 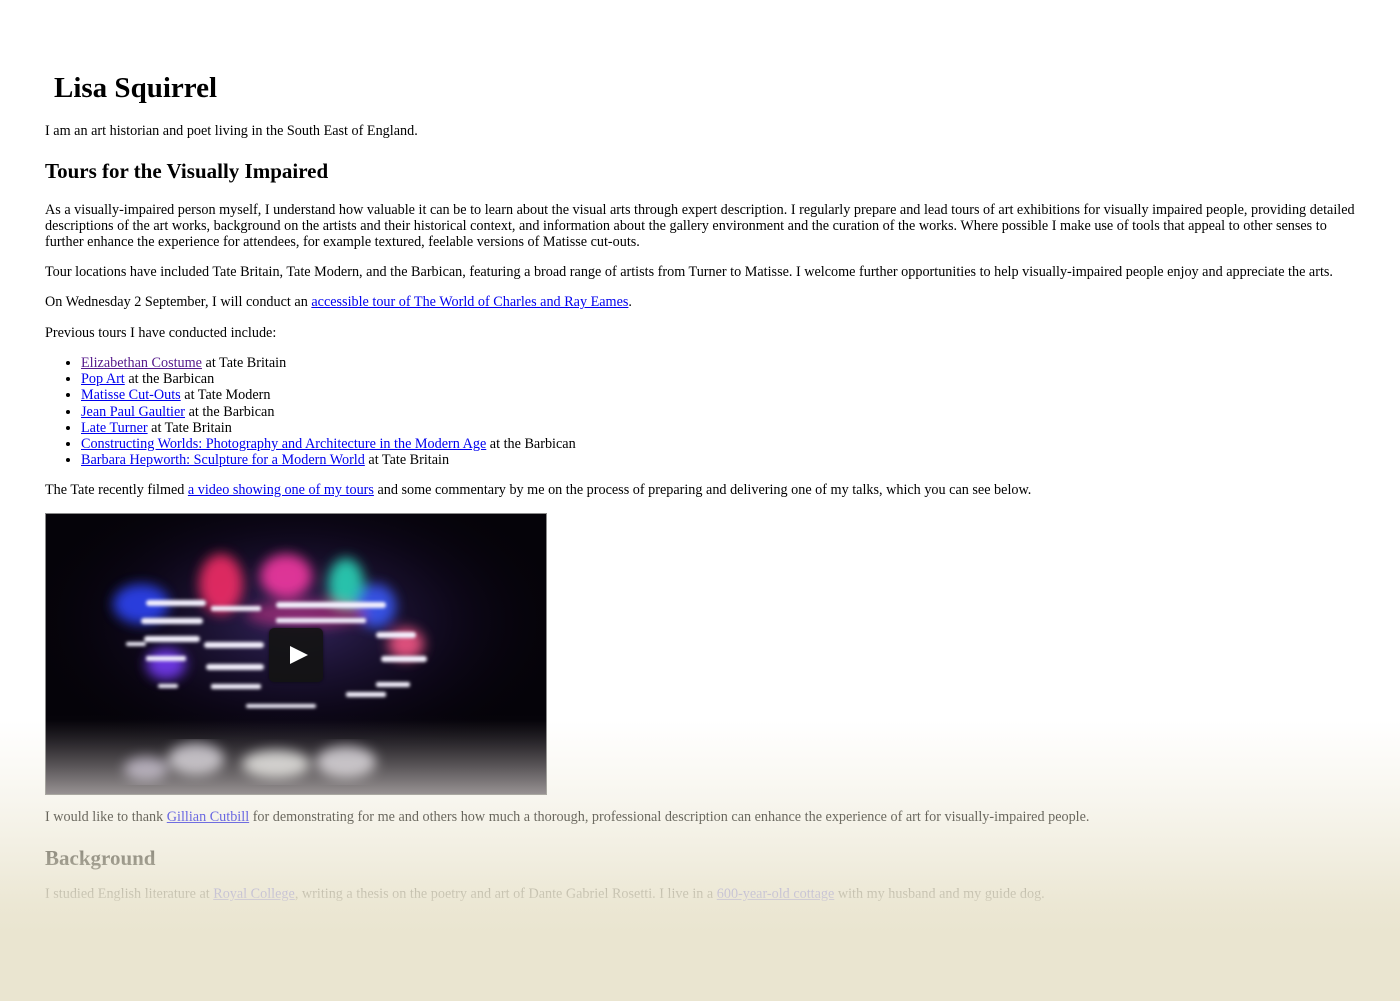 I want to click on tour-link-matisse-cut-outs: Matisse Cut-Outs, so click(x=131, y=395).